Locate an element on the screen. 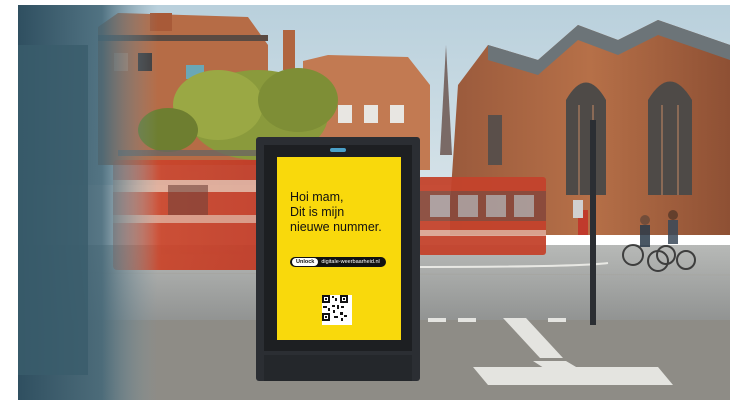 This screenshot has height=405, width=743. street-pole is located at coordinates (593, 222).